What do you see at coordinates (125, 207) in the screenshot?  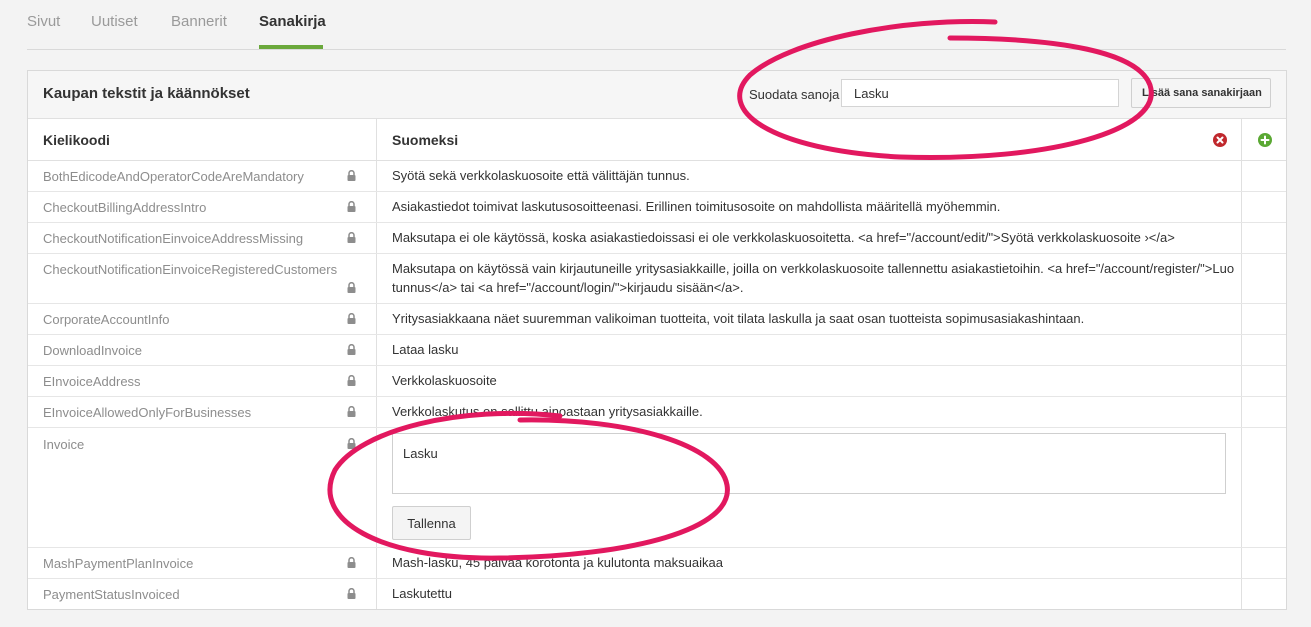 I see `row-key: CheckoutBillingAddressIntro` at bounding box center [125, 207].